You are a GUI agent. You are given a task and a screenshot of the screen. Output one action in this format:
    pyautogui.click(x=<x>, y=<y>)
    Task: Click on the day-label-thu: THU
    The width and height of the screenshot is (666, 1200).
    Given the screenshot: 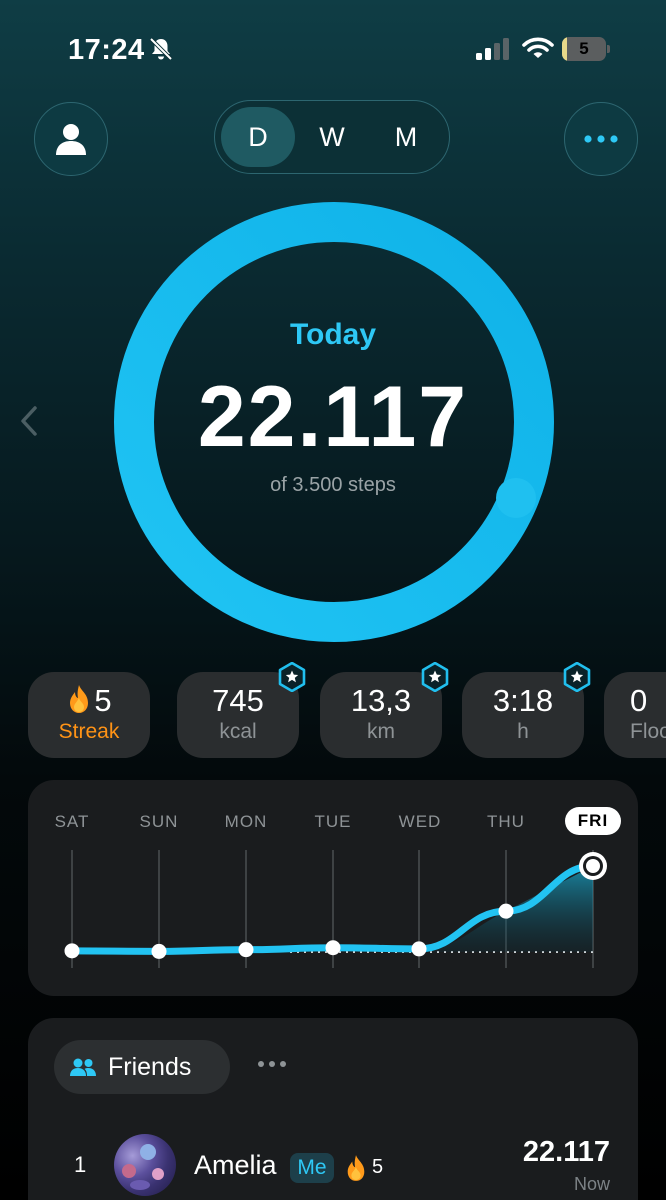 What is the action you would take?
    pyautogui.click(x=506, y=821)
    